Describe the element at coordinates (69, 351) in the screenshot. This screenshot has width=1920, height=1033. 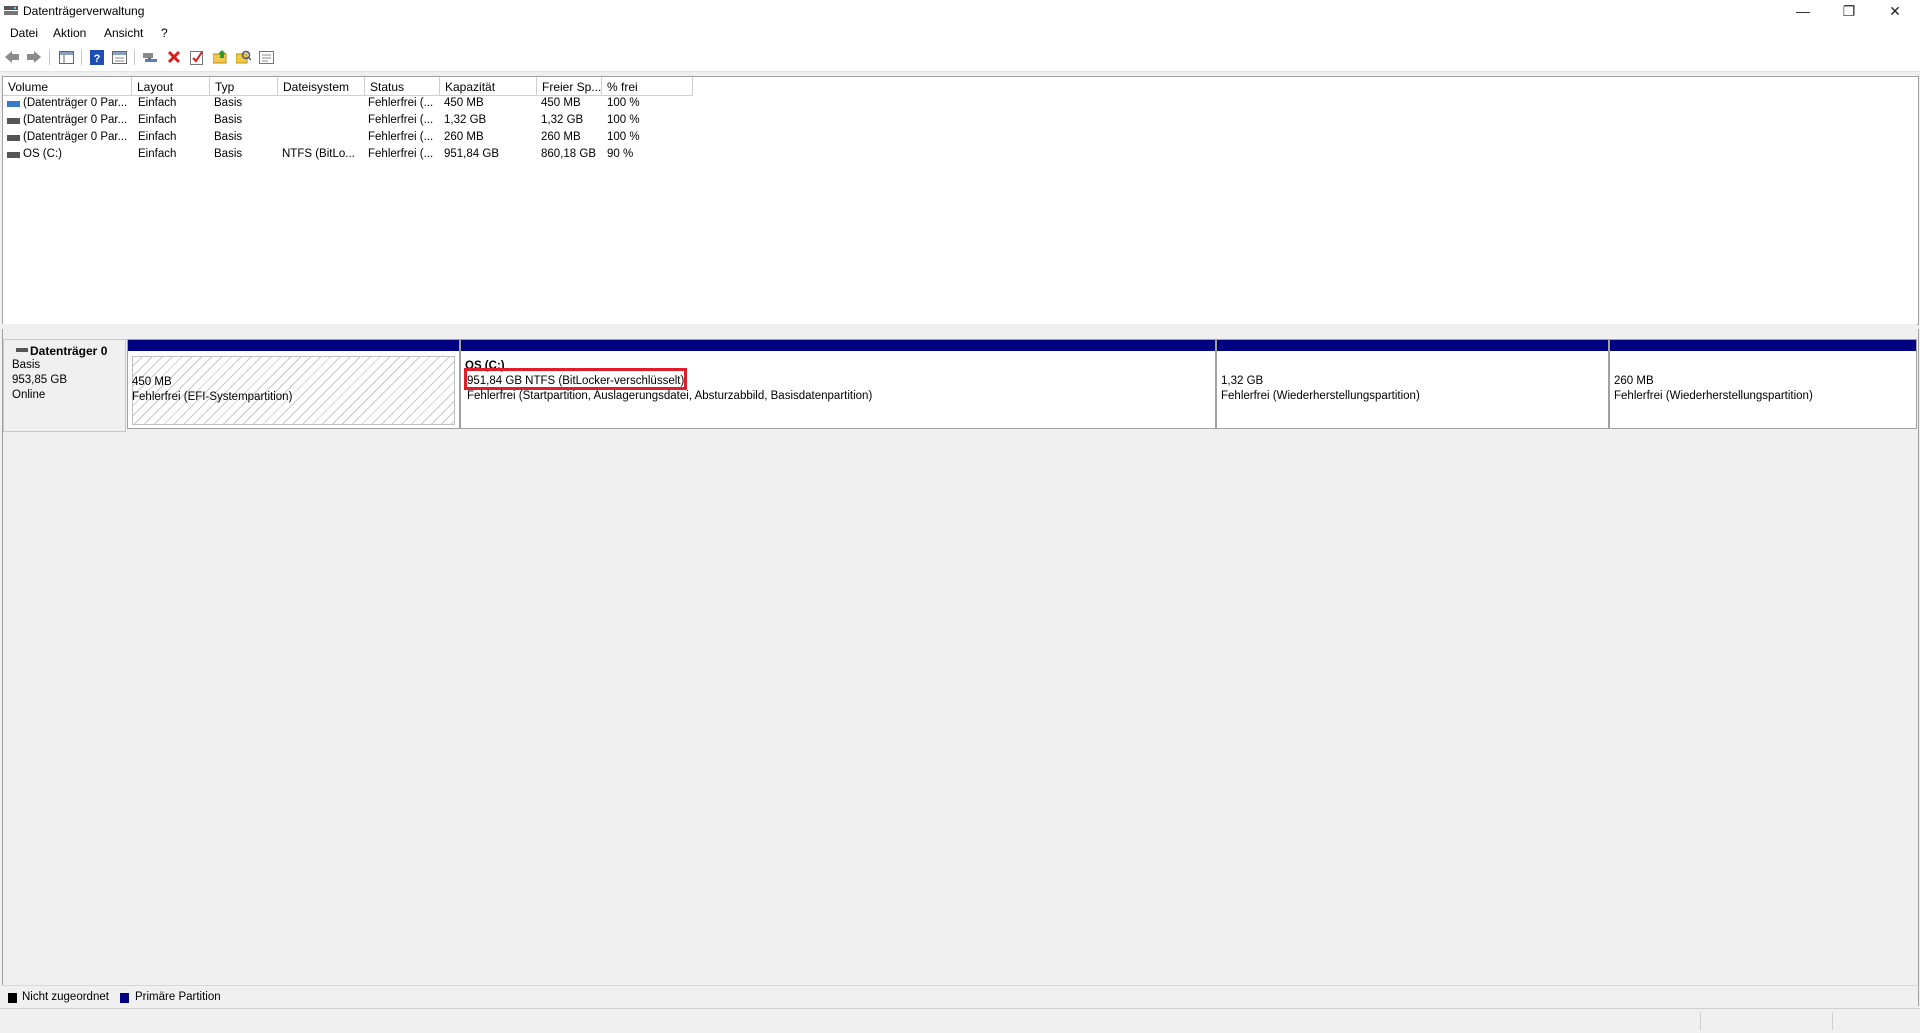
I see `disk-name: Datenträger 0` at that location.